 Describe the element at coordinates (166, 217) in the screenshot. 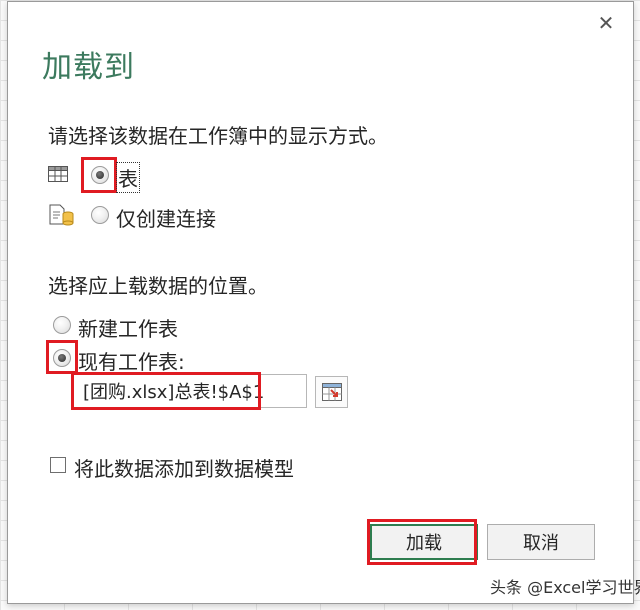

I see `connection-only-label: 仅创建连接` at that location.